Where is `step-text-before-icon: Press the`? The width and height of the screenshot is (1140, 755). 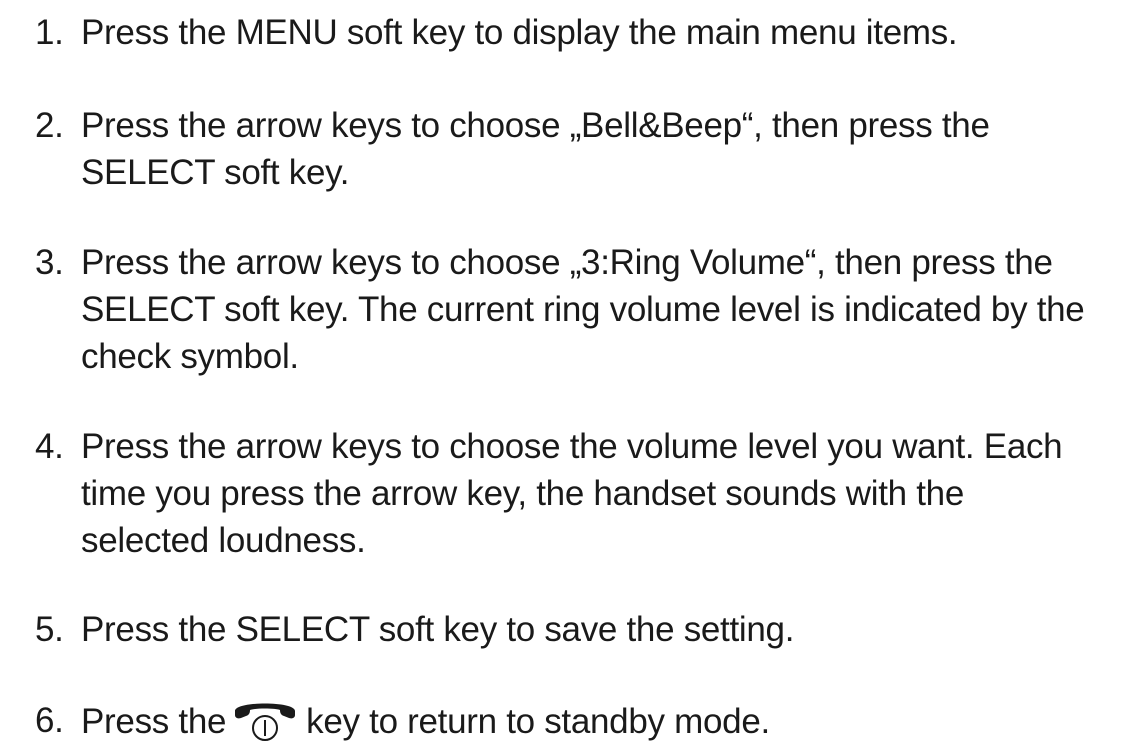
step-text-before-icon: Press the is located at coordinates (154, 721).